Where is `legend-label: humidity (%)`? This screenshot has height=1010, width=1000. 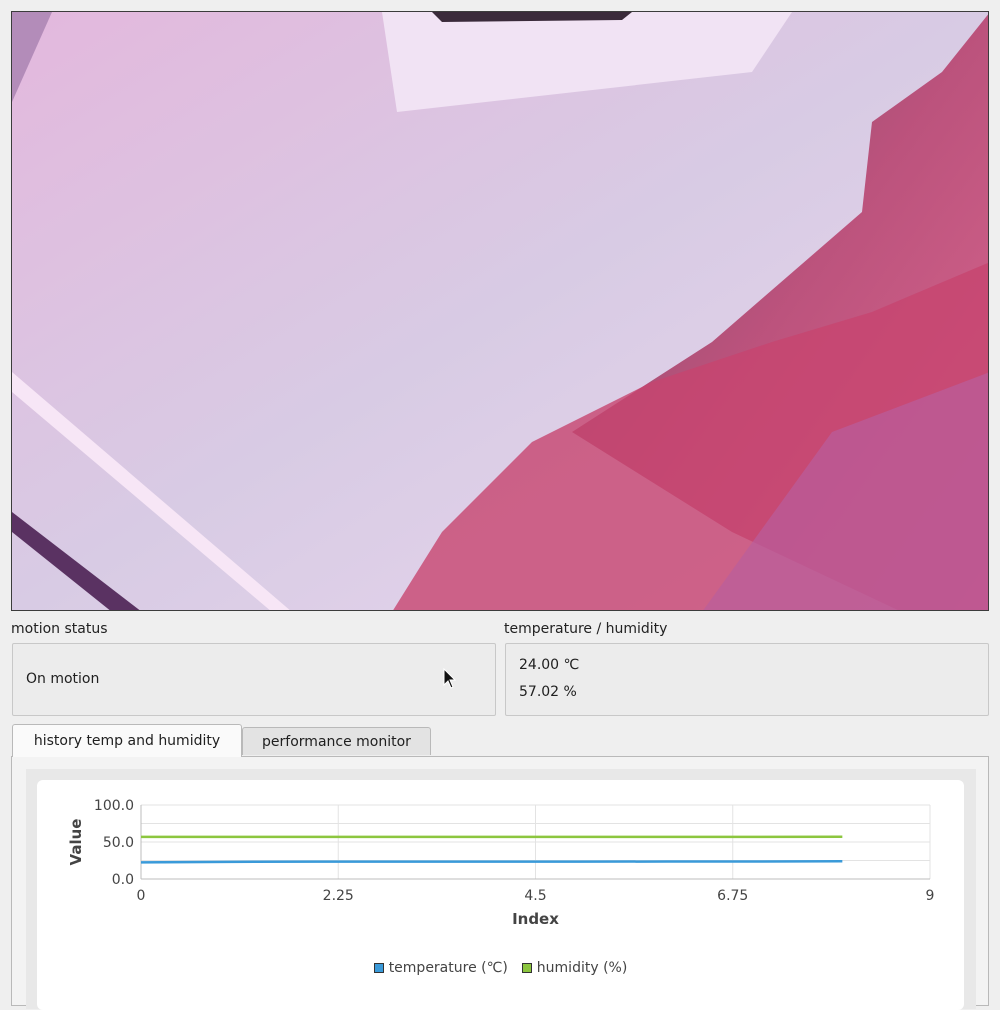 legend-label: humidity (%) is located at coordinates (582, 968).